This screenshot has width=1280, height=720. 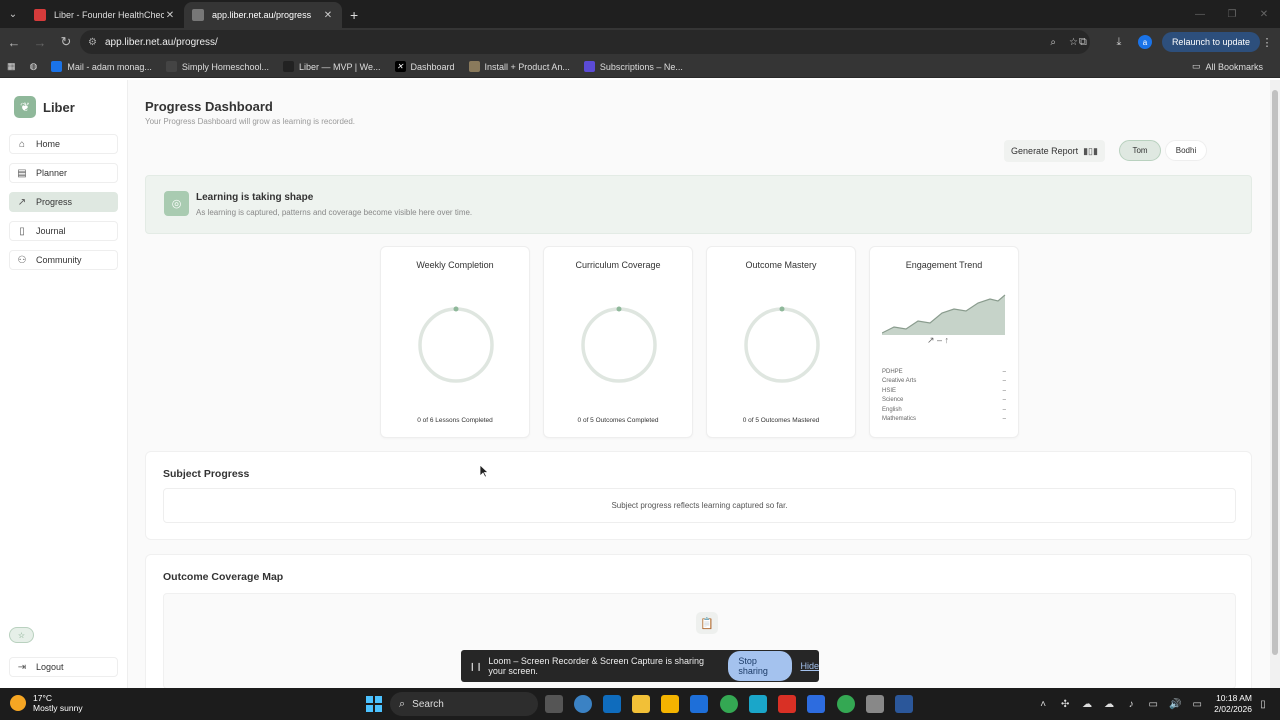 I want to click on folder-icon: ▭, so click(x=1196, y=66).